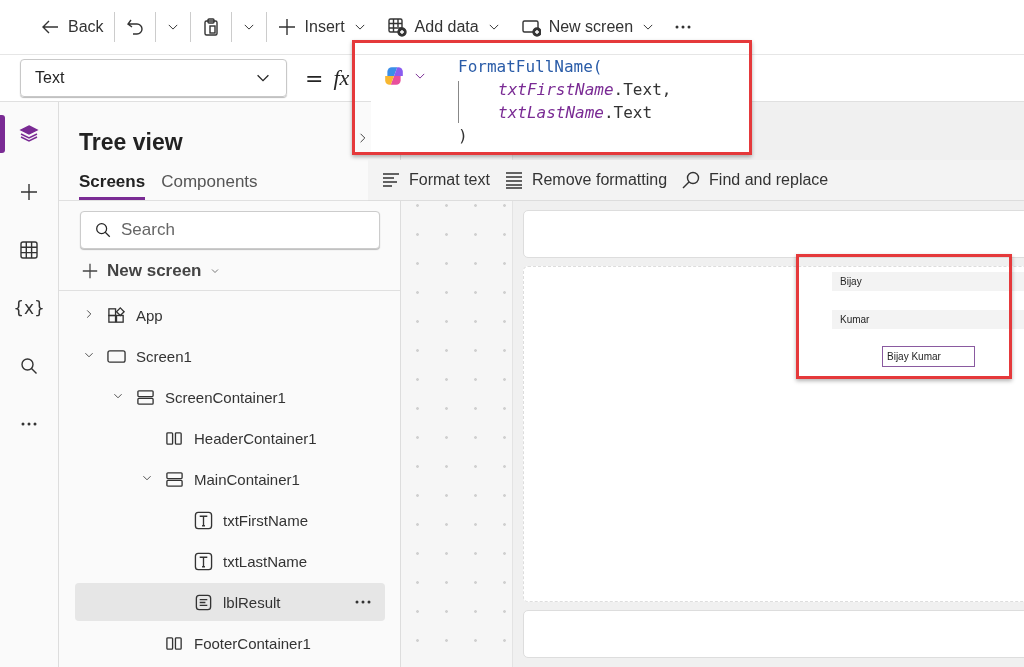 The width and height of the screenshot is (1024, 667). What do you see at coordinates (209, 185) in the screenshot?
I see `tab: Components` at bounding box center [209, 185].